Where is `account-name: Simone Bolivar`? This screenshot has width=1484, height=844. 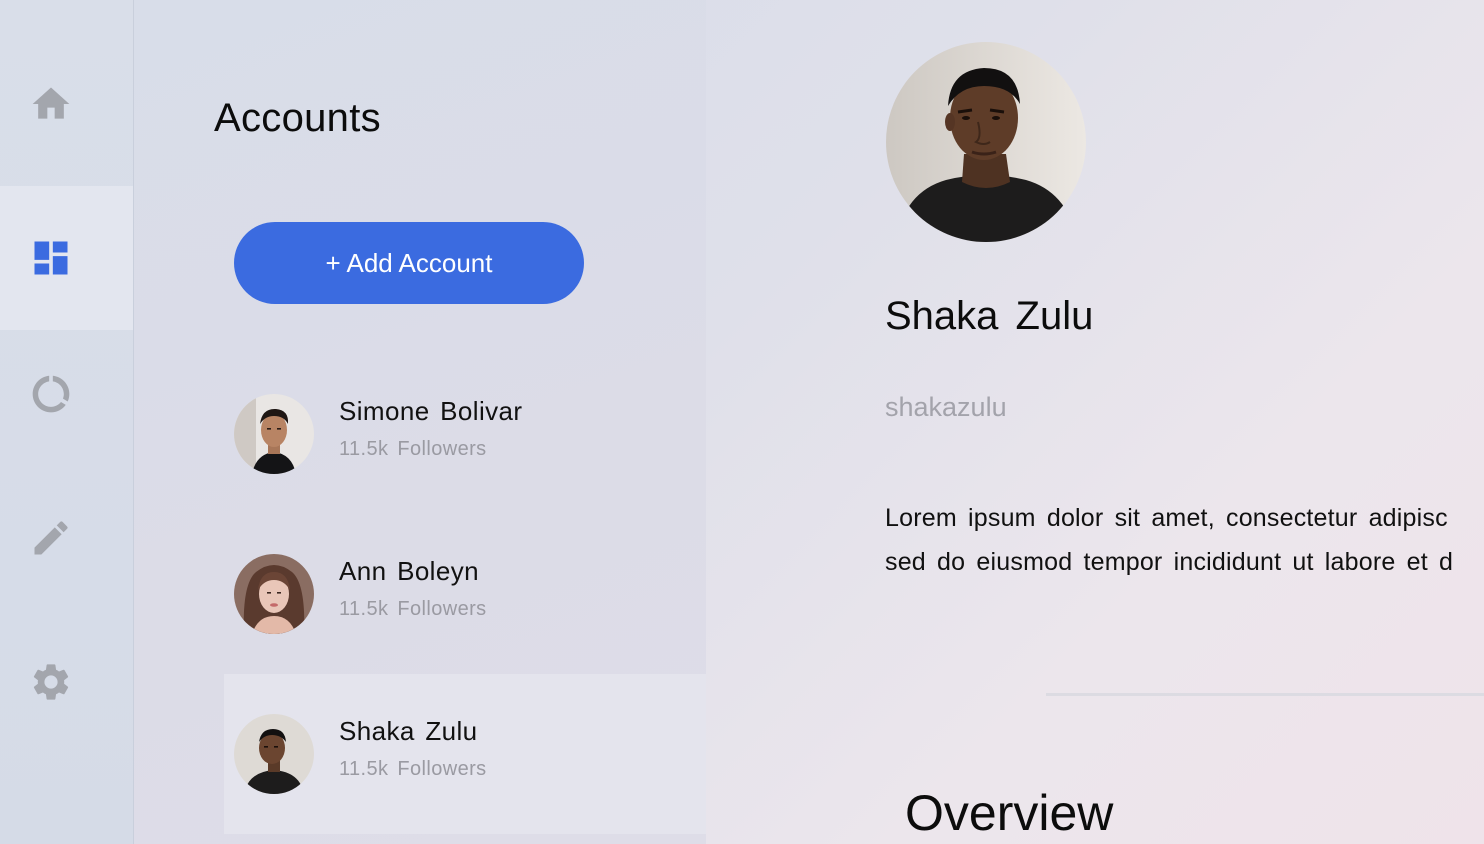 account-name: Simone Bolivar is located at coordinates (431, 411).